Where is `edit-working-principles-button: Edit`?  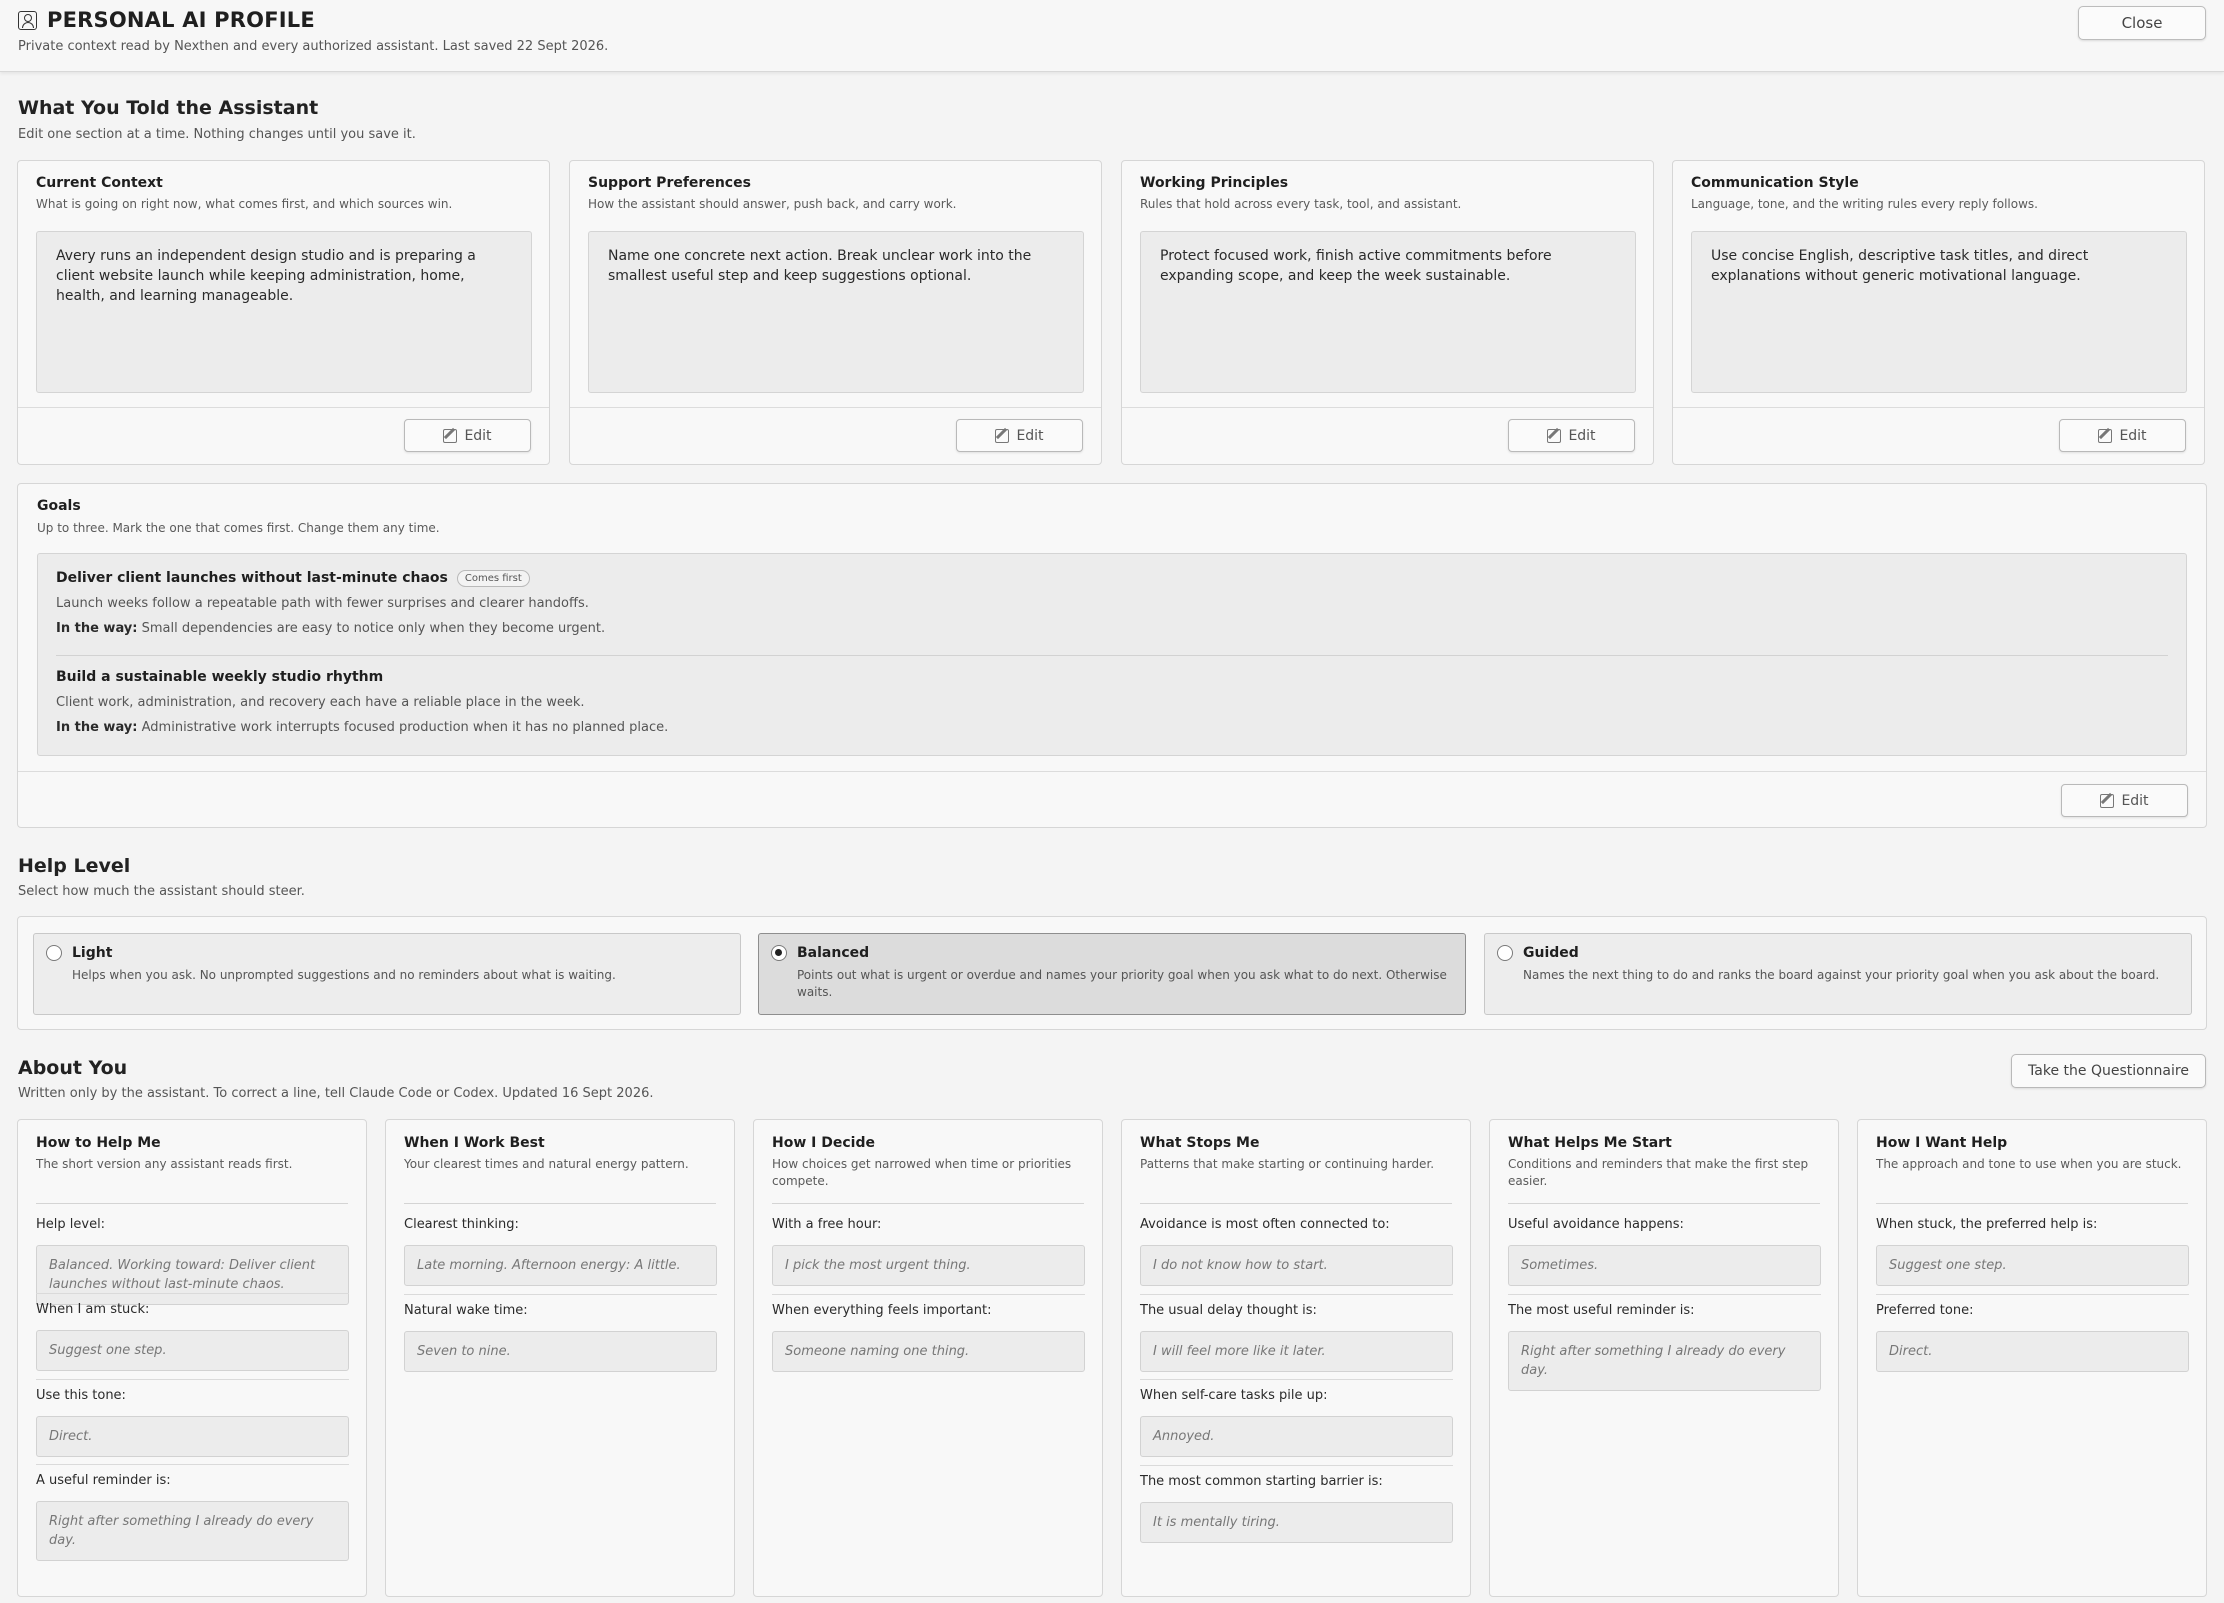 edit-working-principles-button: Edit is located at coordinates (1571, 435).